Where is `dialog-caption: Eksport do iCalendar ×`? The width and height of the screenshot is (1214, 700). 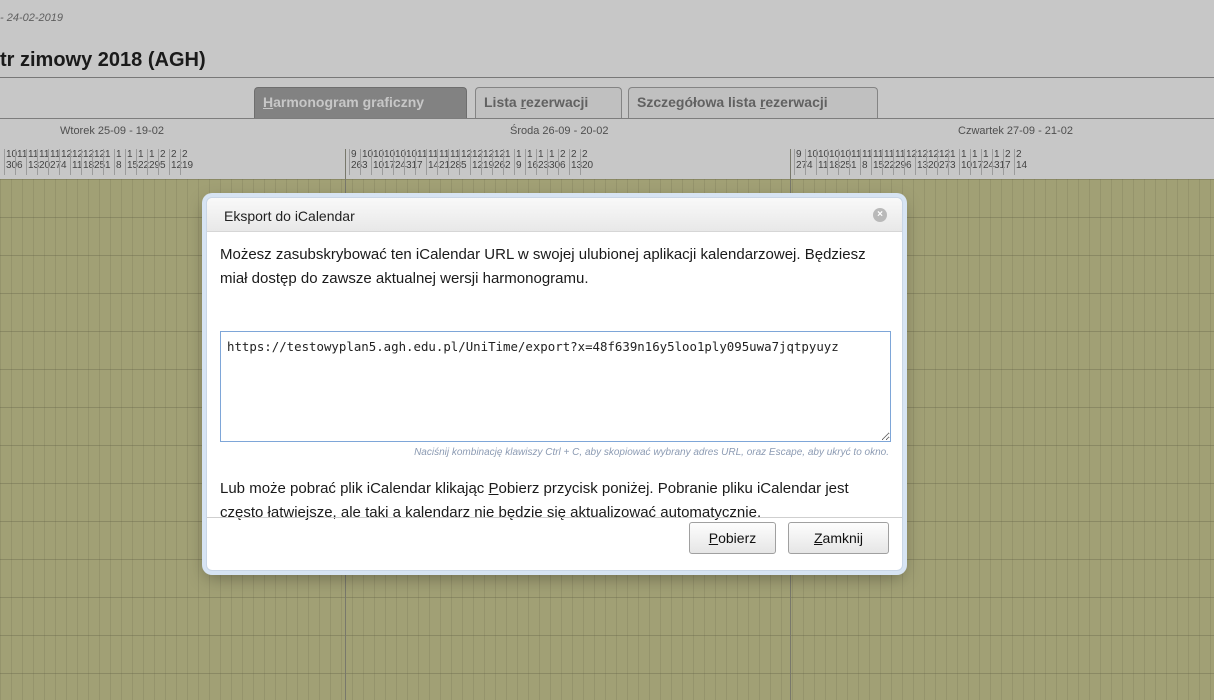 dialog-caption: Eksport do iCalendar × is located at coordinates (554, 215).